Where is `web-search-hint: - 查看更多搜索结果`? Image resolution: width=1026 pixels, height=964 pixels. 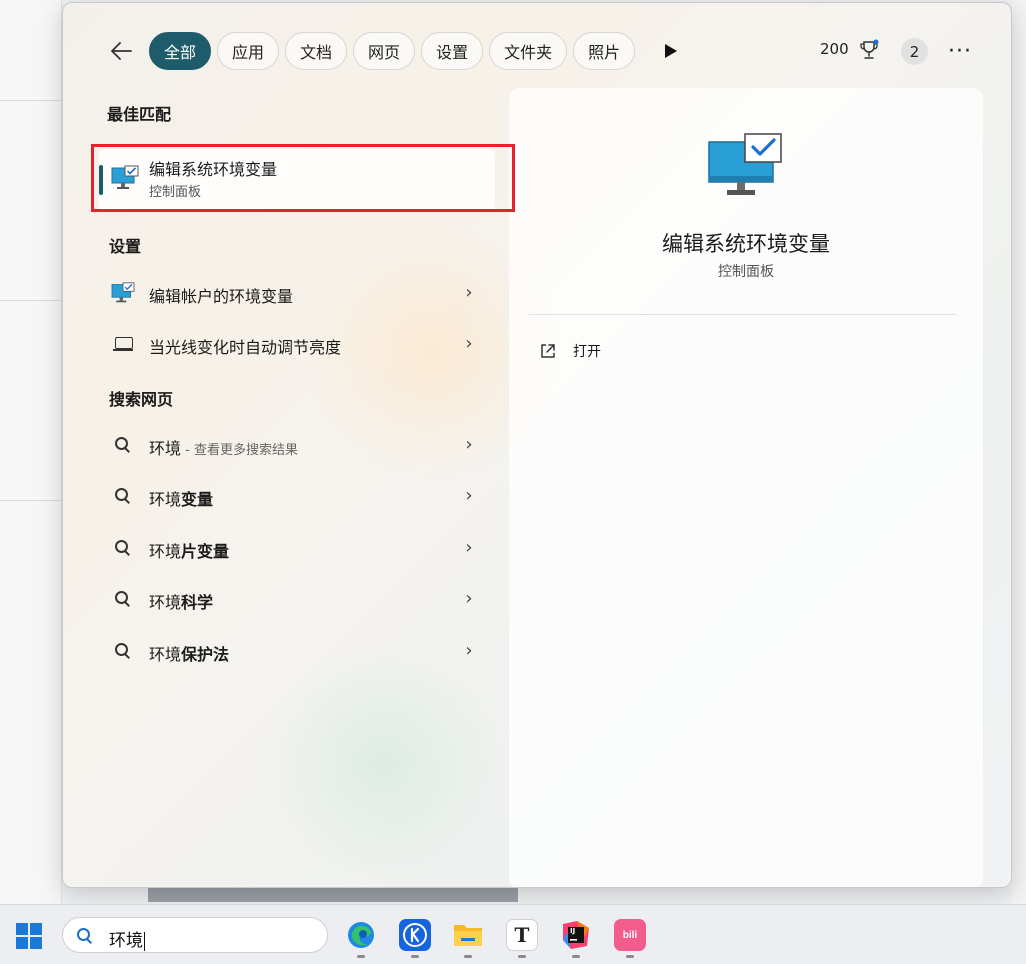
web-search-hint: - 查看更多搜索结果 is located at coordinates (239, 450).